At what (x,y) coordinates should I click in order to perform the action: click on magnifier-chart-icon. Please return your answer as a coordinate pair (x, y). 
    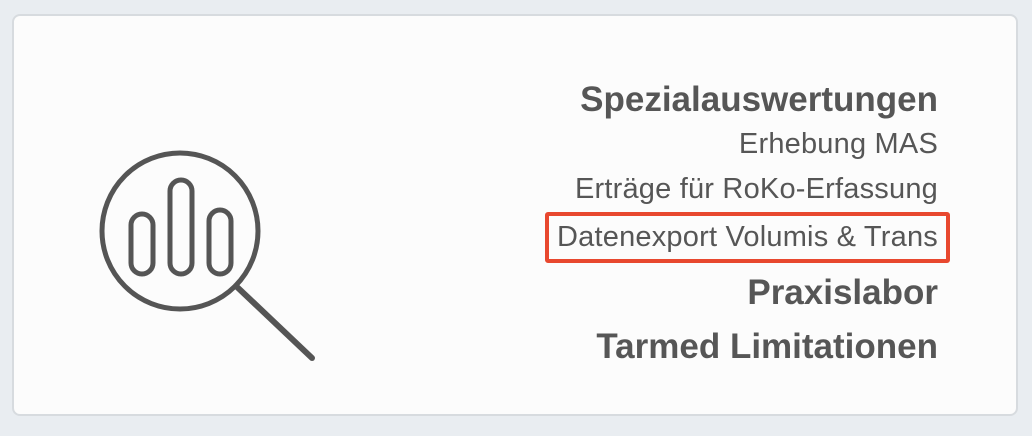
    Looking at the image, I should click on (207, 255).